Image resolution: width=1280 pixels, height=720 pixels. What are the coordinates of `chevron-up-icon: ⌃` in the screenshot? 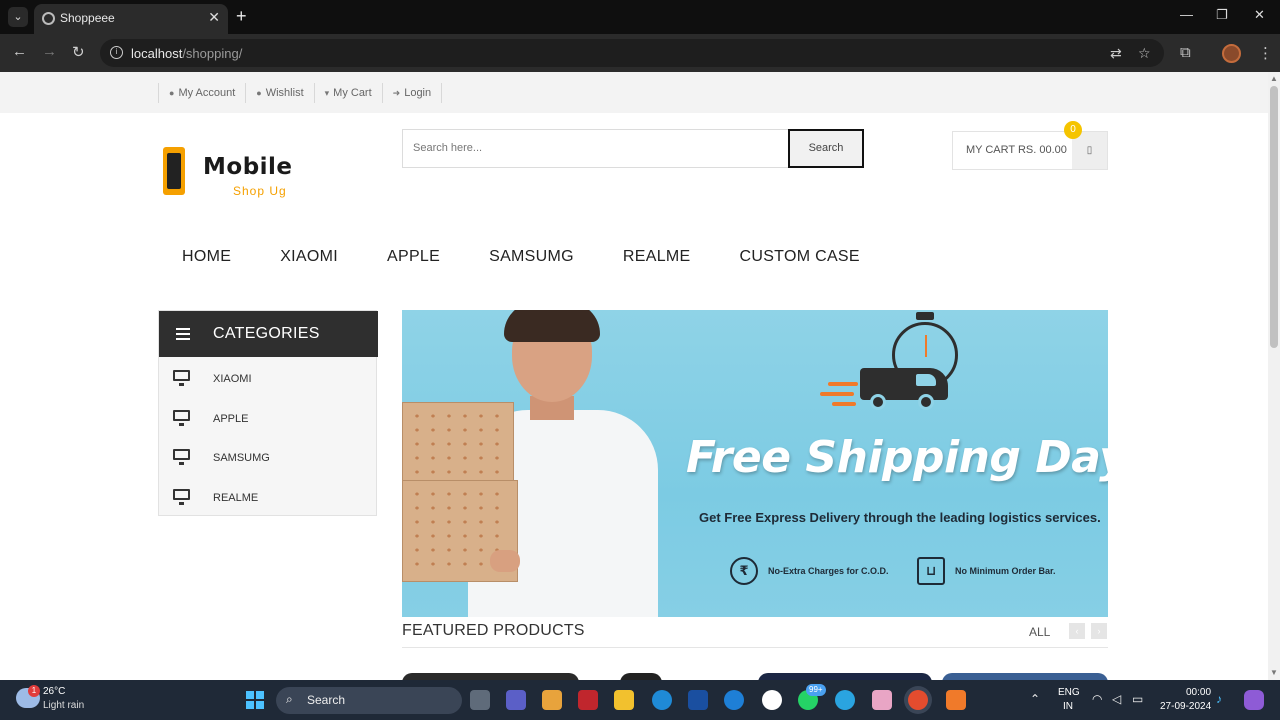 It's located at (1035, 699).